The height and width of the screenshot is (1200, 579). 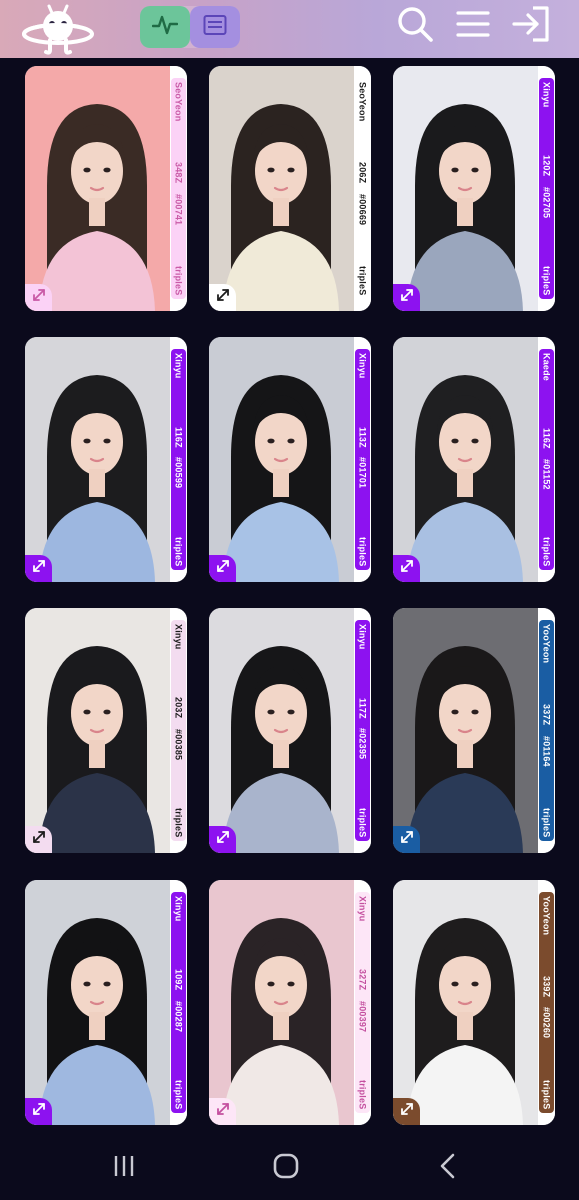 I want to click on objekt-card: Xinyu 113Z #01701 tripleS, so click(x=290, y=459).